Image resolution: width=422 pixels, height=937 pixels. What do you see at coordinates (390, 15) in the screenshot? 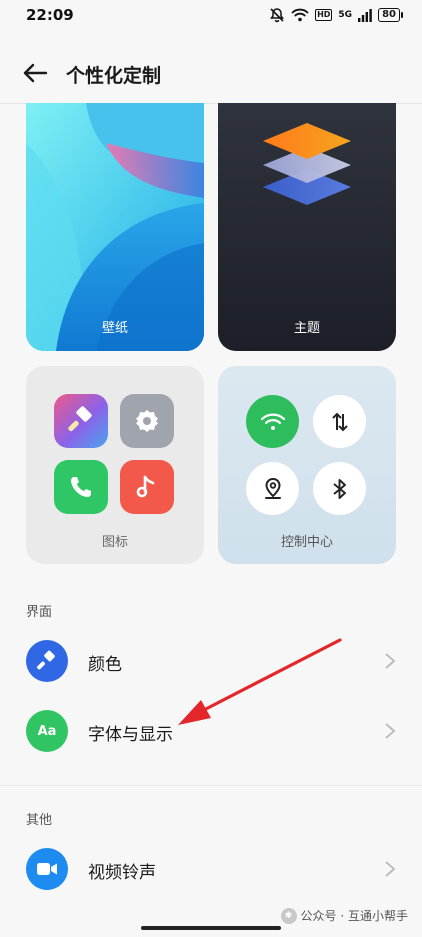
I see `battery-indicator: 80` at bounding box center [390, 15].